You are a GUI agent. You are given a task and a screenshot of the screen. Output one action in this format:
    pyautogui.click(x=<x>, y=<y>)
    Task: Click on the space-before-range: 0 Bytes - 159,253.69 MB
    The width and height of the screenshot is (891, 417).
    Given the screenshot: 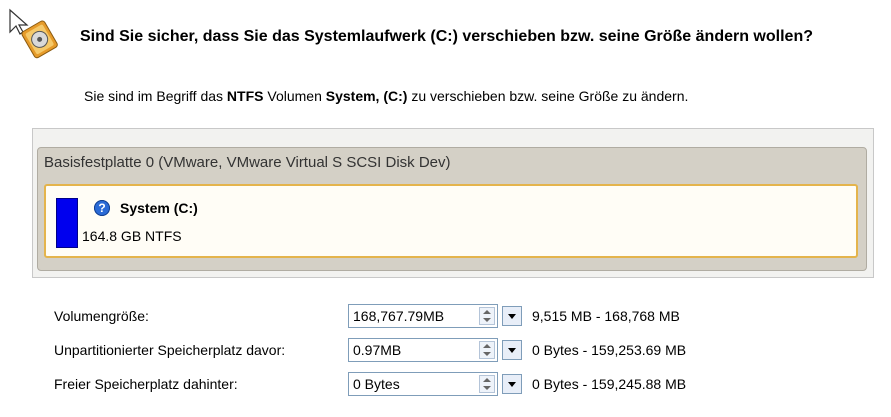 What is the action you would take?
    pyautogui.click(x=609, y=350)
    